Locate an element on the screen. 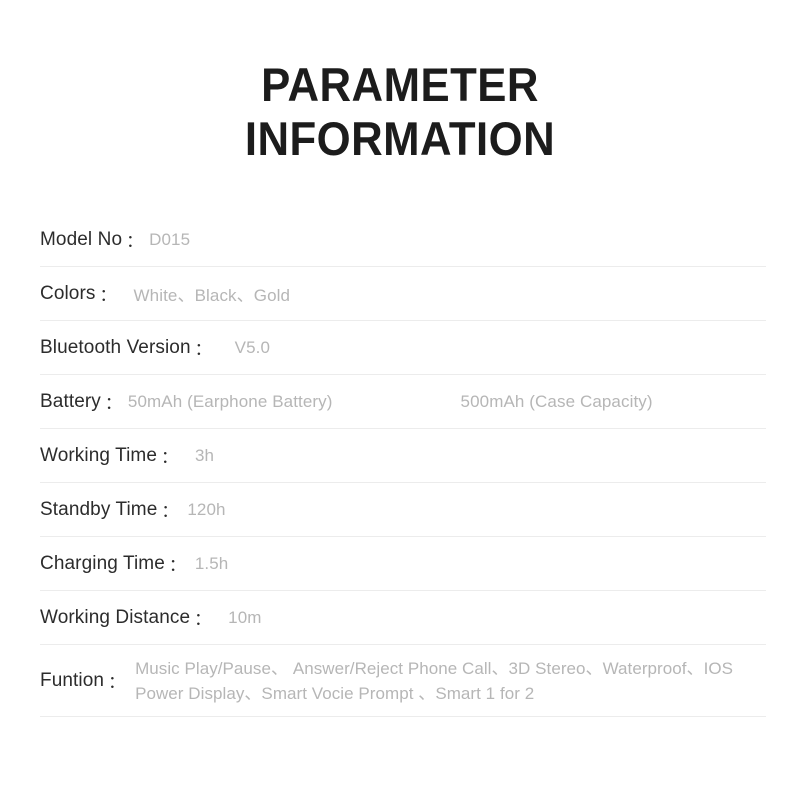 This screenshot has width=800, height=800. page-title-line-2: INFORMATION is located at coordinates (400, 138).